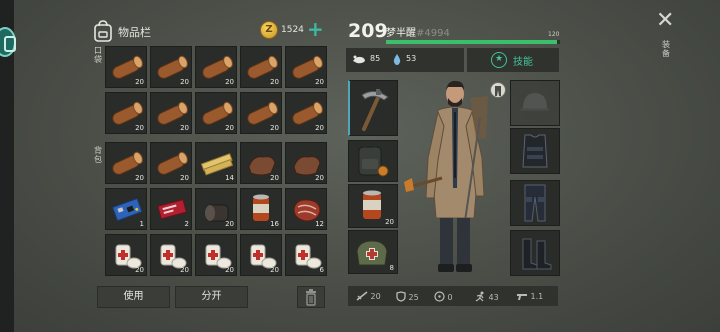 The width and height of the screenshot is (720, 332). What do you see at coordinates (315, 29) in the screenshot?
I see `buy-coins-button: +` at bounding box center [315, 29].